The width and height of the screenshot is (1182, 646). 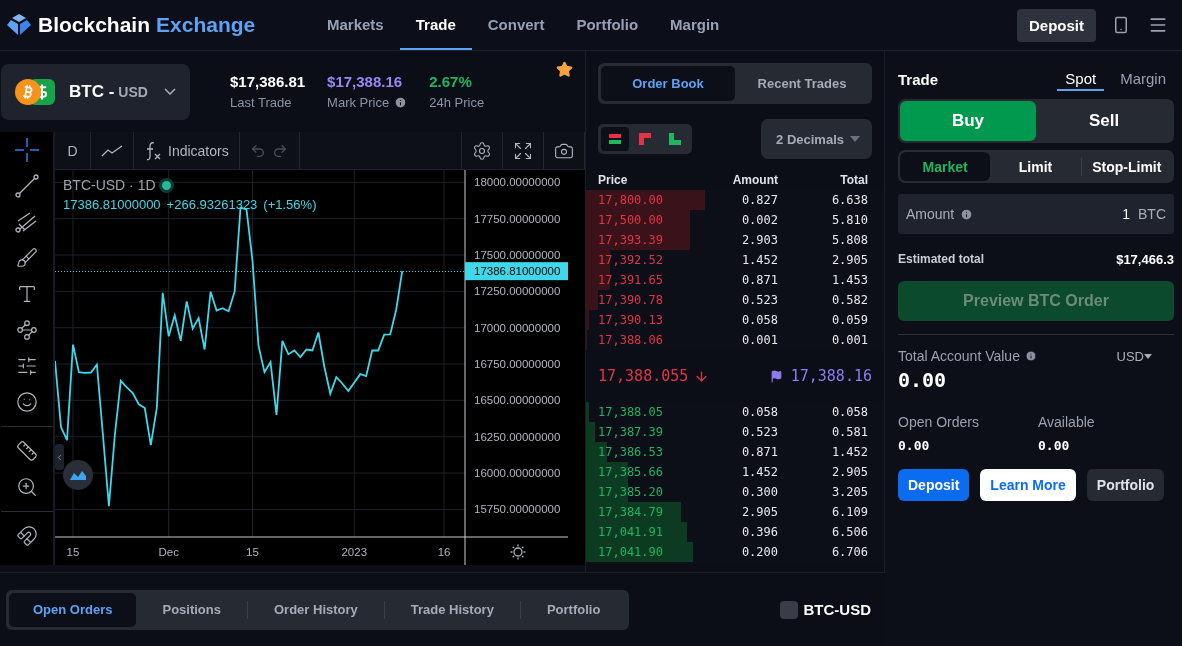 What do you see at coordinates (517, 291) in the screenshot?
I see `price-axis-label: 17250.00000000` at bounding box center [517, 291].